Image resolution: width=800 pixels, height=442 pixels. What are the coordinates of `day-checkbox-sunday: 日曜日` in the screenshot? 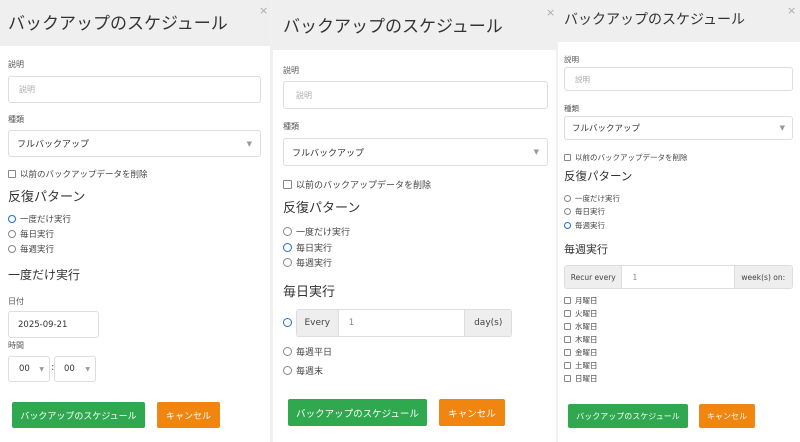 It's located at (581, 378).